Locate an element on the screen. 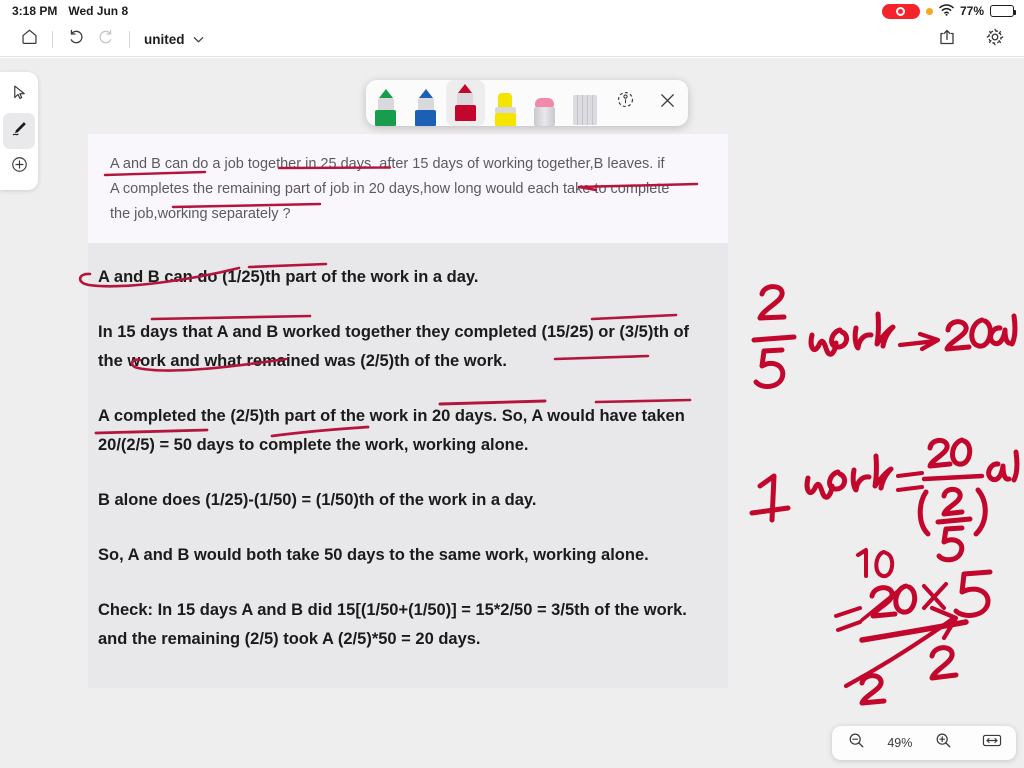 The width and height of the screenshot is (1024, 768). ink-hand-times is located at coordinates (935, 596).